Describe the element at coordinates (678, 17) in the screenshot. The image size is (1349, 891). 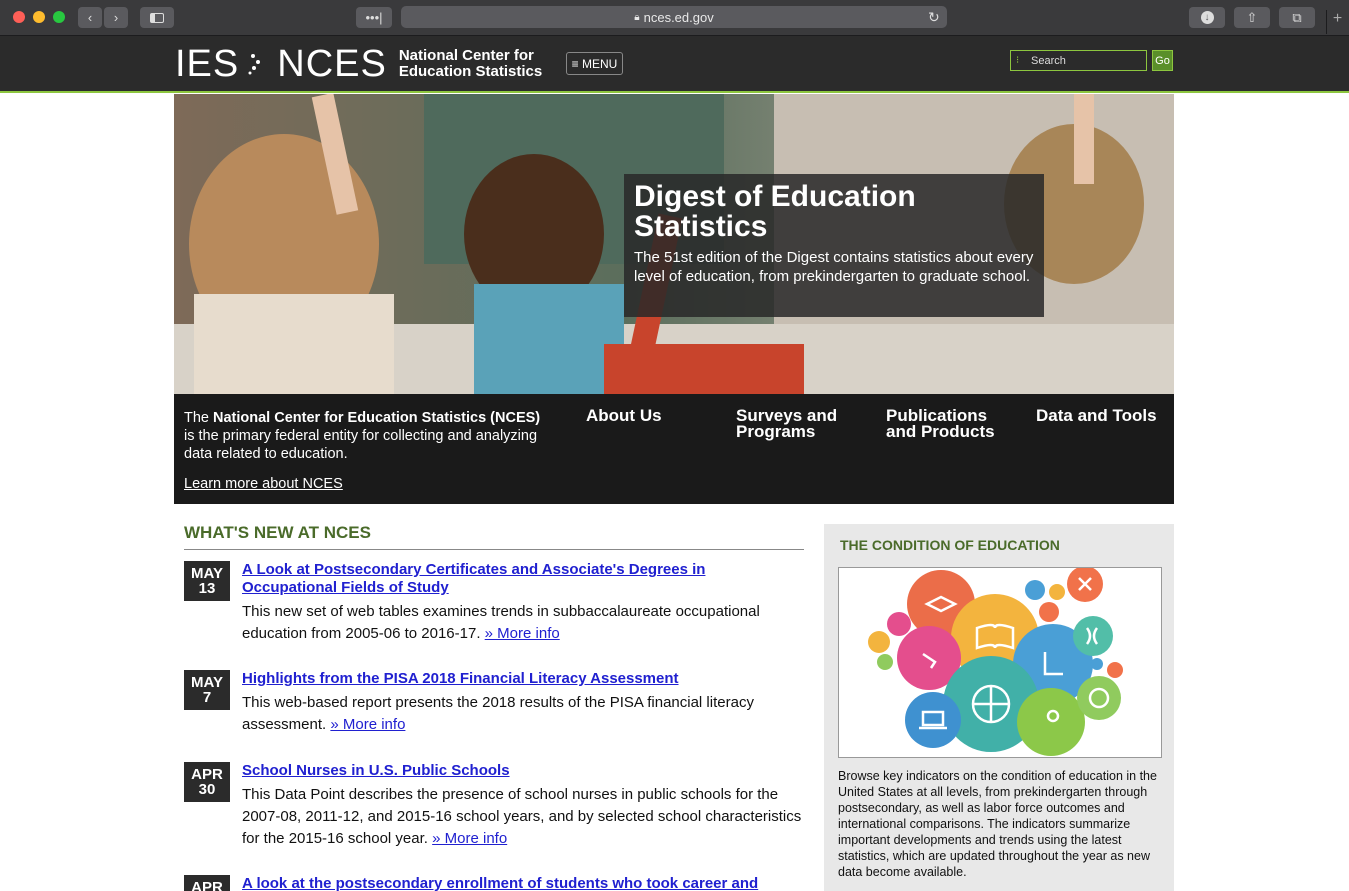
I see `url-text: nces.ed.gov` at that location.